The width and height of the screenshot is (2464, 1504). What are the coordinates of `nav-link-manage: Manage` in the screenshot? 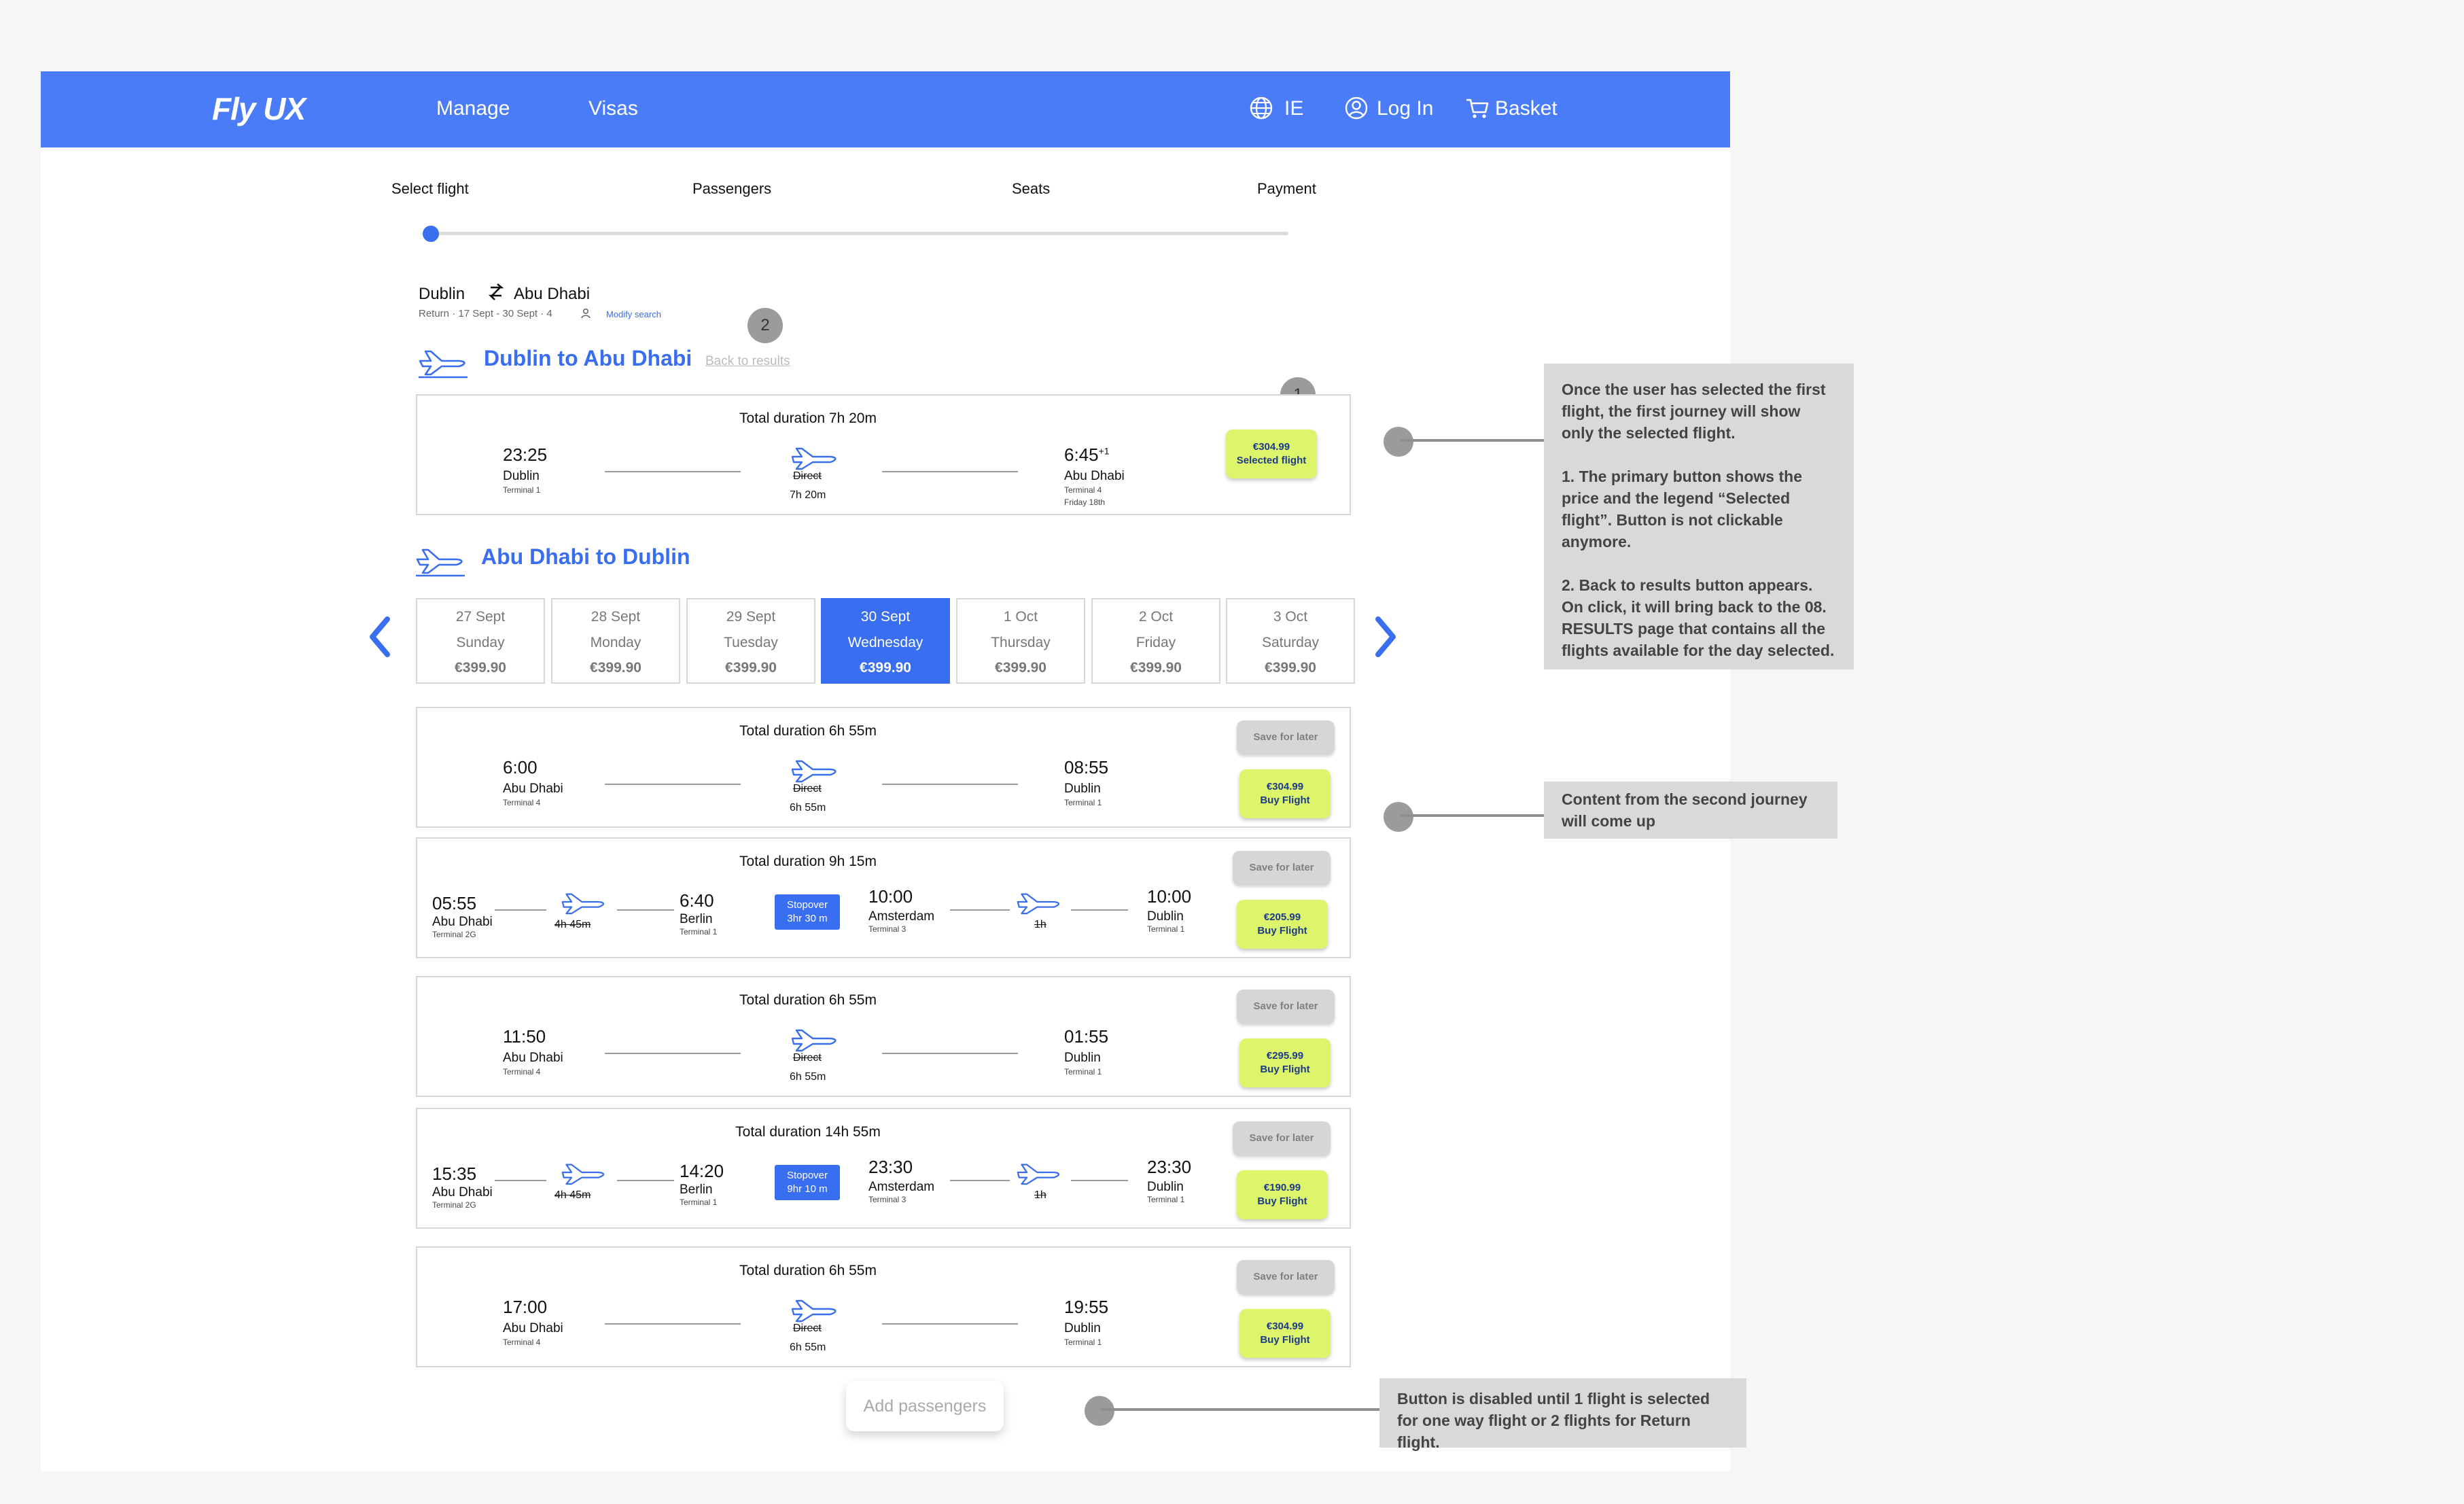 It's located at (473, 108).